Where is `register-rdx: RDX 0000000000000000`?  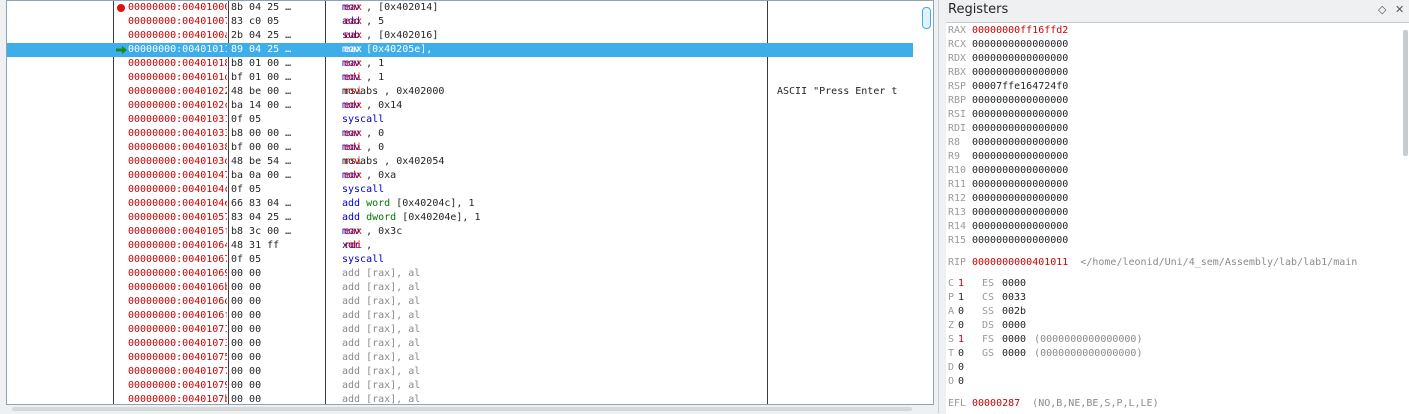
register-rdx: RDX 0000000000000000 is located at coordinates (1008, 59).